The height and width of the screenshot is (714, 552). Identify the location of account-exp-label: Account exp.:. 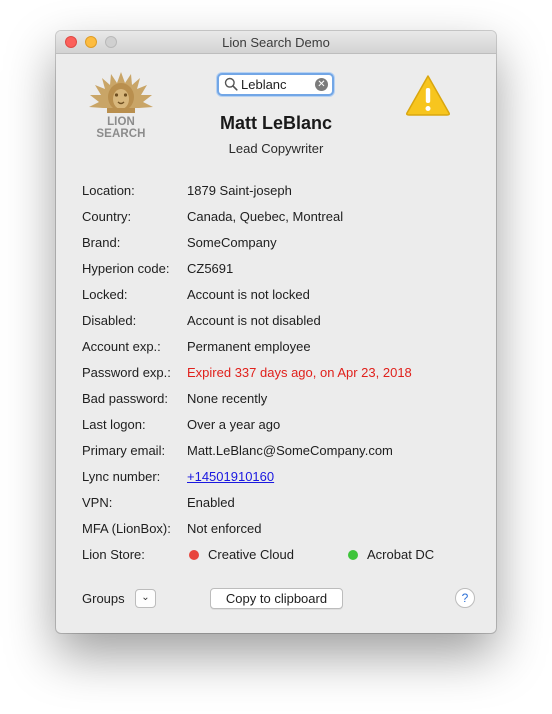
(121, 346).